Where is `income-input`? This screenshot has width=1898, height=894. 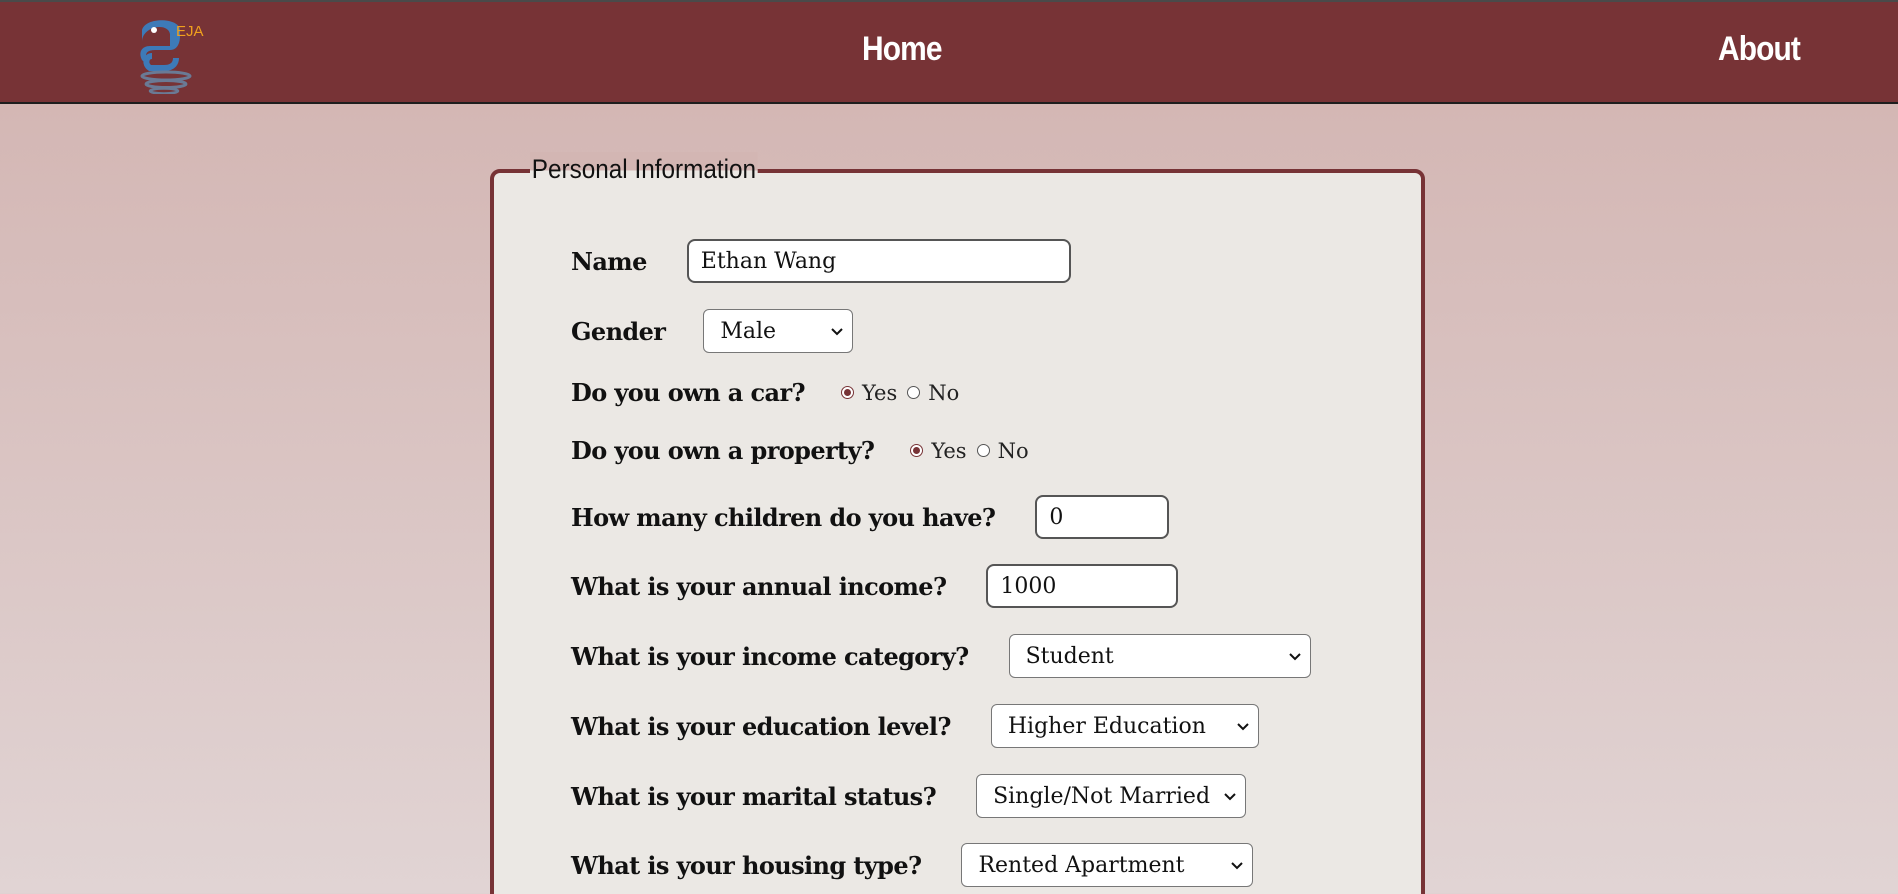
income-input is located at coordinates (1082, 586).